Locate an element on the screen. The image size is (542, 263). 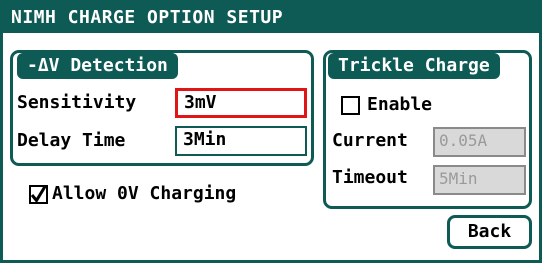
checkmark-icon is located at coordinates (38, 194).